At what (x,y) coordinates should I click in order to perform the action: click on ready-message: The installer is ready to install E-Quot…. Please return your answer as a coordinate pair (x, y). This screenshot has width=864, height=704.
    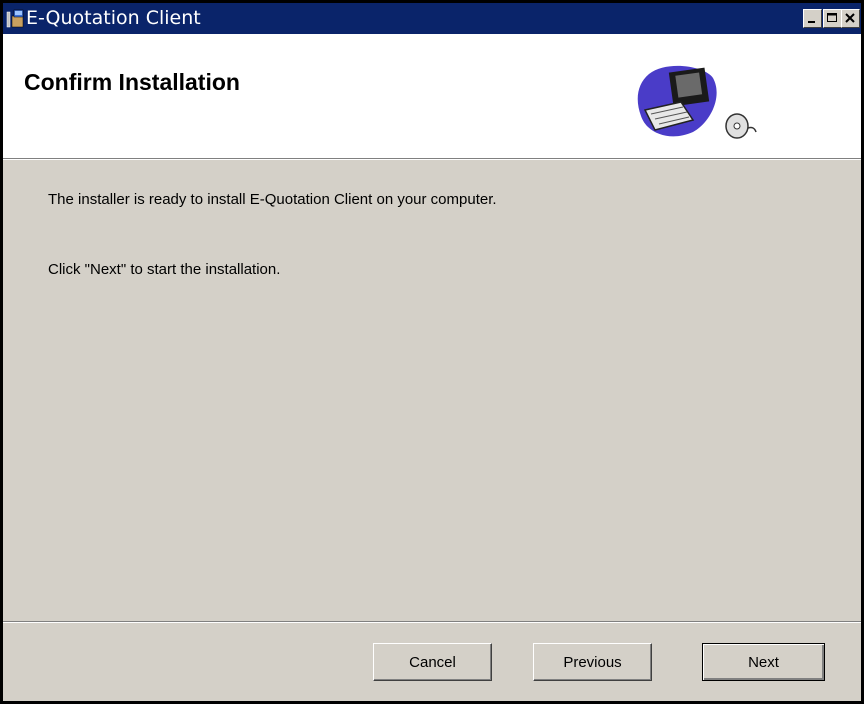
    Looking at the image, I should click on (272, 199).